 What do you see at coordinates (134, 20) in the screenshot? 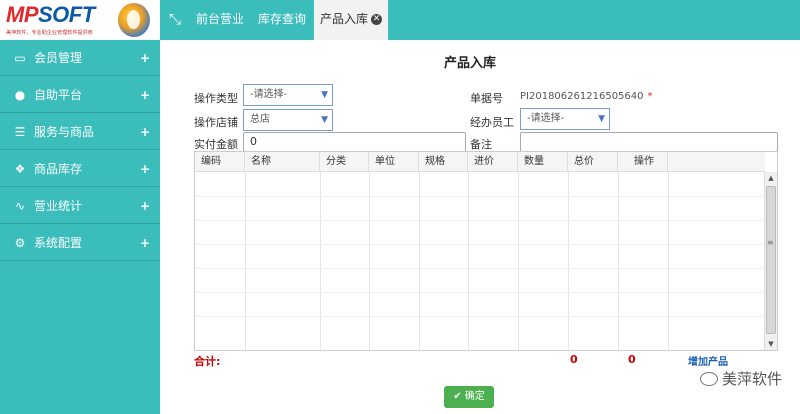
I see `logo-globe-icon` at bounding box center [134, 20].